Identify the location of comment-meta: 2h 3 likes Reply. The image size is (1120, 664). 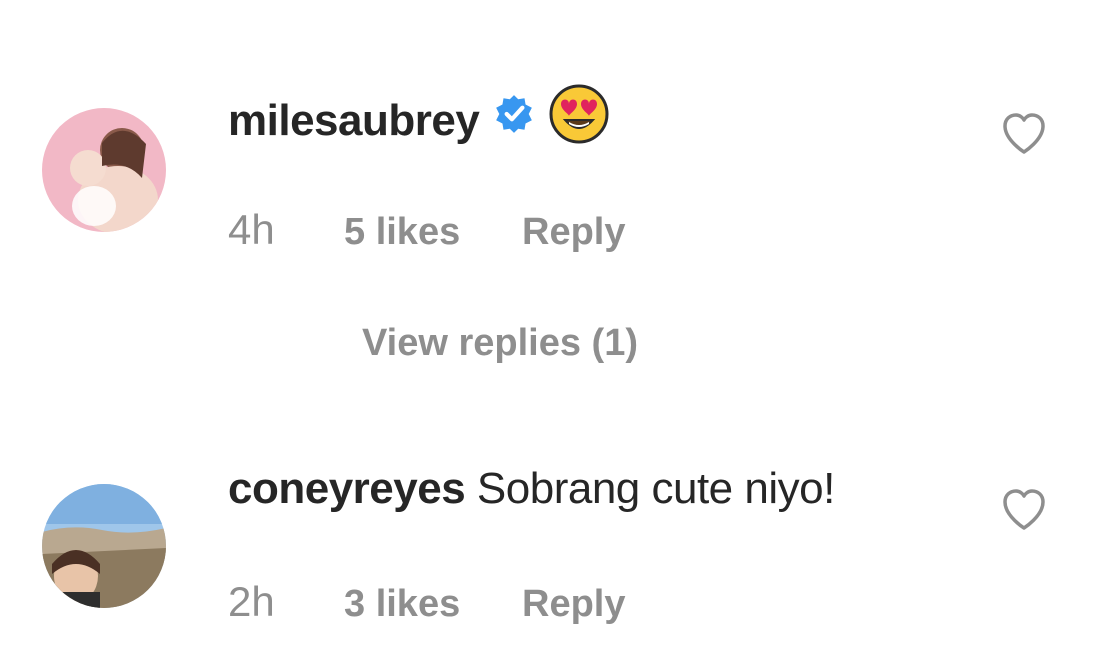
(426, 602).